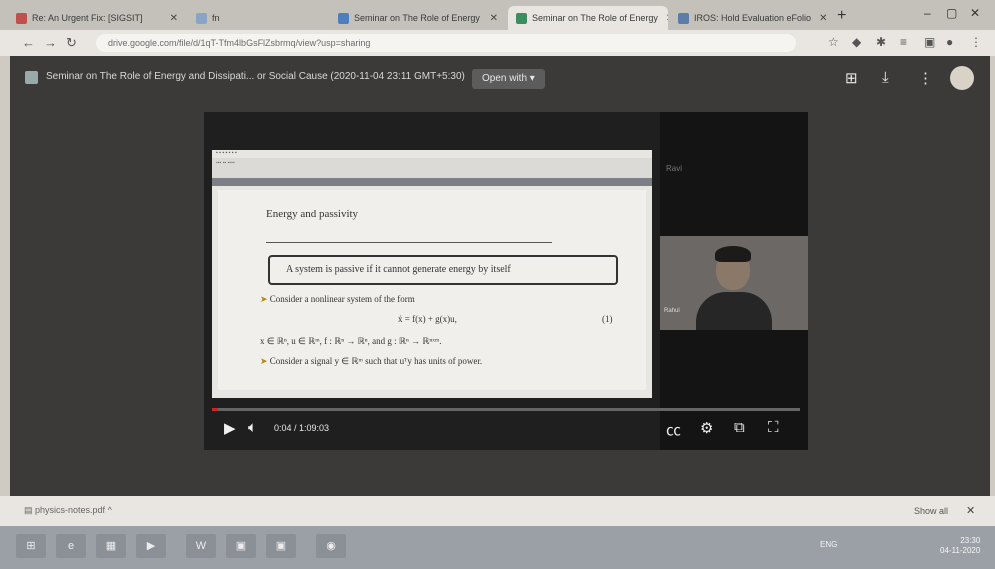 The image size is (995, 569). I want to click on tab-active-drive: Seminar on The Role of Energy ✕, so click(588, 18).